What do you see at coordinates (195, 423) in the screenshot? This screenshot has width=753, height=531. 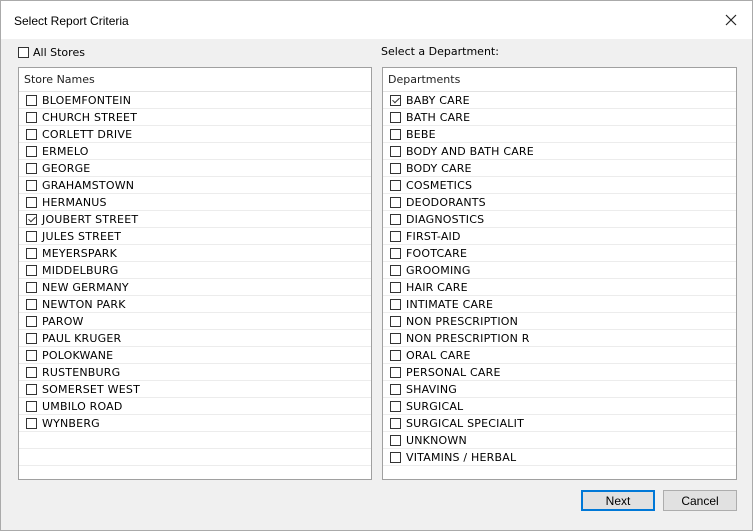 I see `stores-list-item: WYNBERG` at bounding box center [195, 423].